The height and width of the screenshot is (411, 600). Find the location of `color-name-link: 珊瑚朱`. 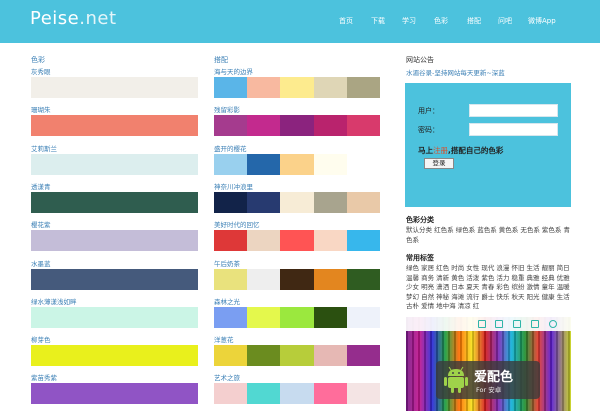

color-name-link: 珊瑚朱 is located at coordinates (41, 109).